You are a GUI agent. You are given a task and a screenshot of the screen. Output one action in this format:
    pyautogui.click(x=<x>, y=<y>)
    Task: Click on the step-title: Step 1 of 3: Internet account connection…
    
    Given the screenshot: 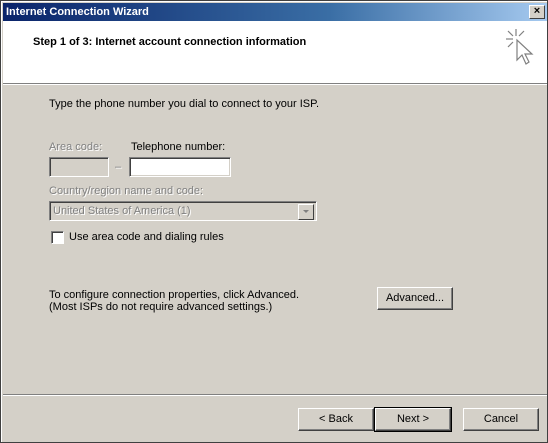 What is the action you would take?
    pyautogui.click(x=170, y=42)
    